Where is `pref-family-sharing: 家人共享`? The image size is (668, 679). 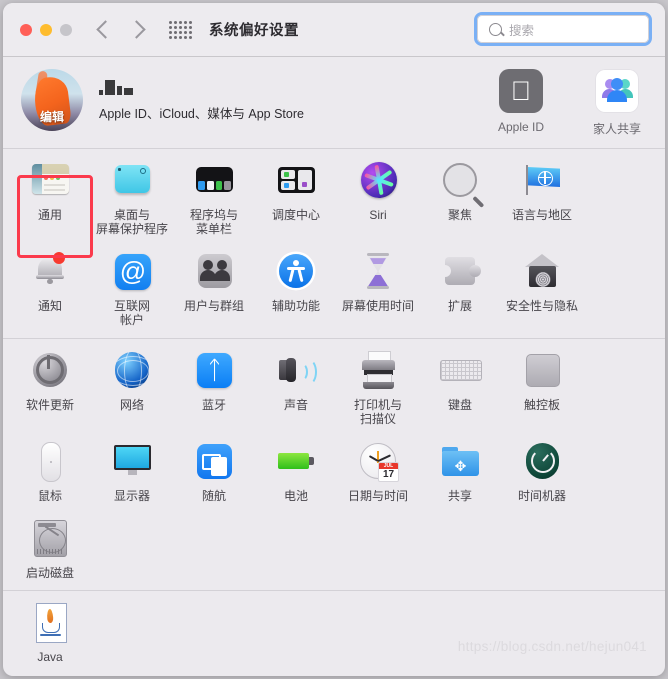
pref-family-sharing: 家人共享 is located at coordinates (617, 103).